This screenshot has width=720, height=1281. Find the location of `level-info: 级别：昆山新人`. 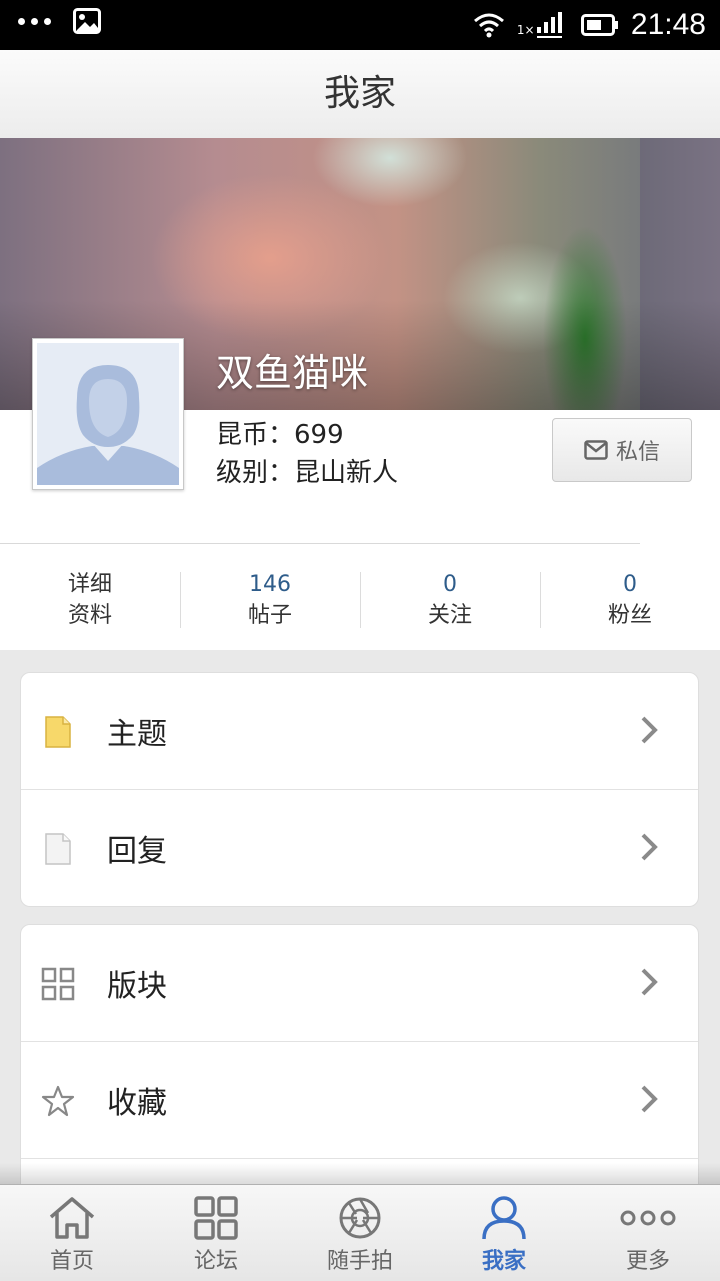

level-info: 级别：昆山新人 is located at coordinates (307, 470).